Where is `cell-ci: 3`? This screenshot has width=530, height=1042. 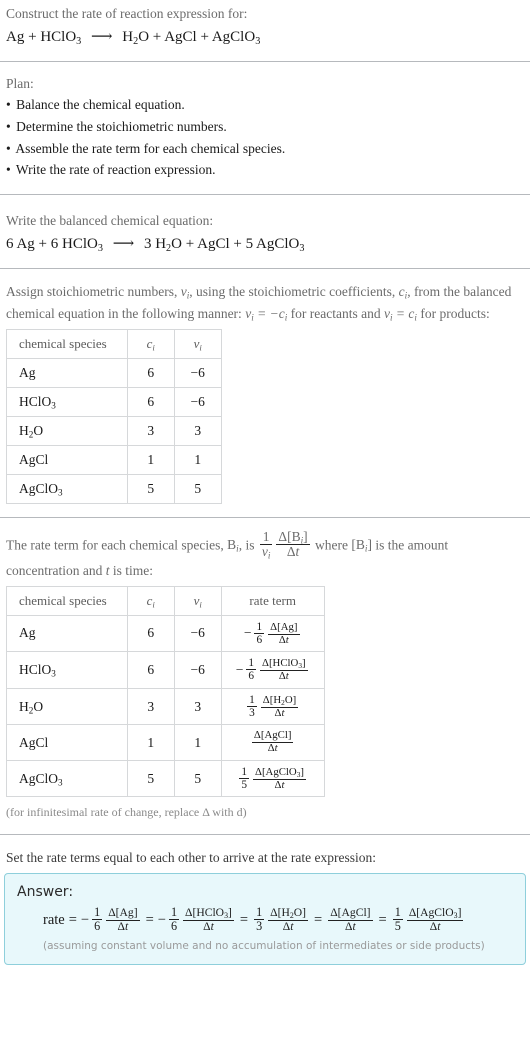
cell-ci: 3 is located at coordinates (150, 430).